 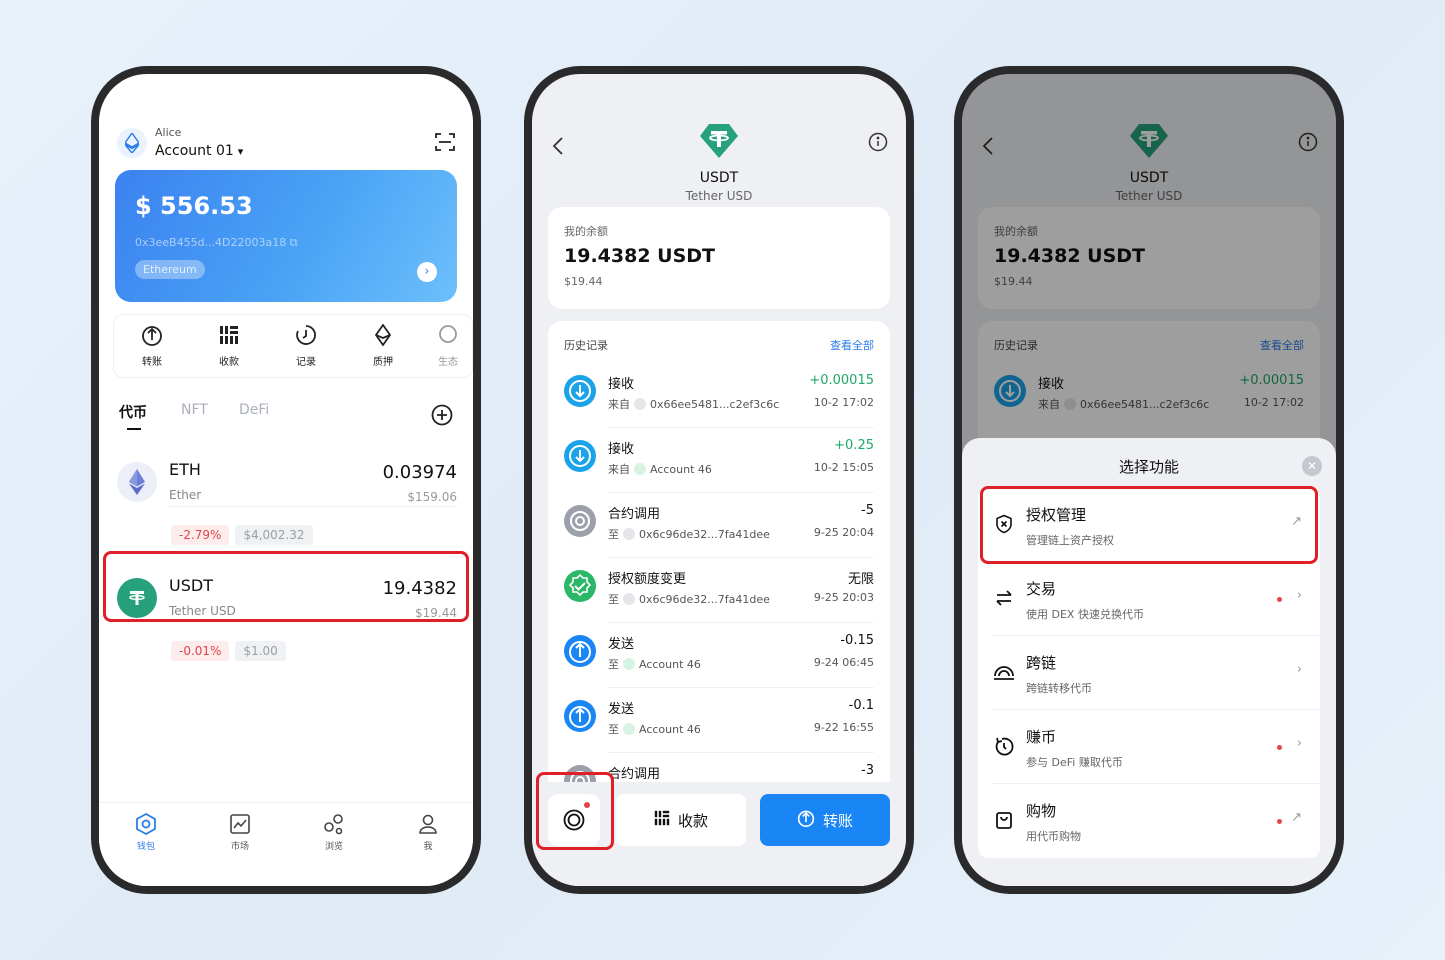 I want to click on tx-type: 授权额度变更, so click(x=647, y=579).